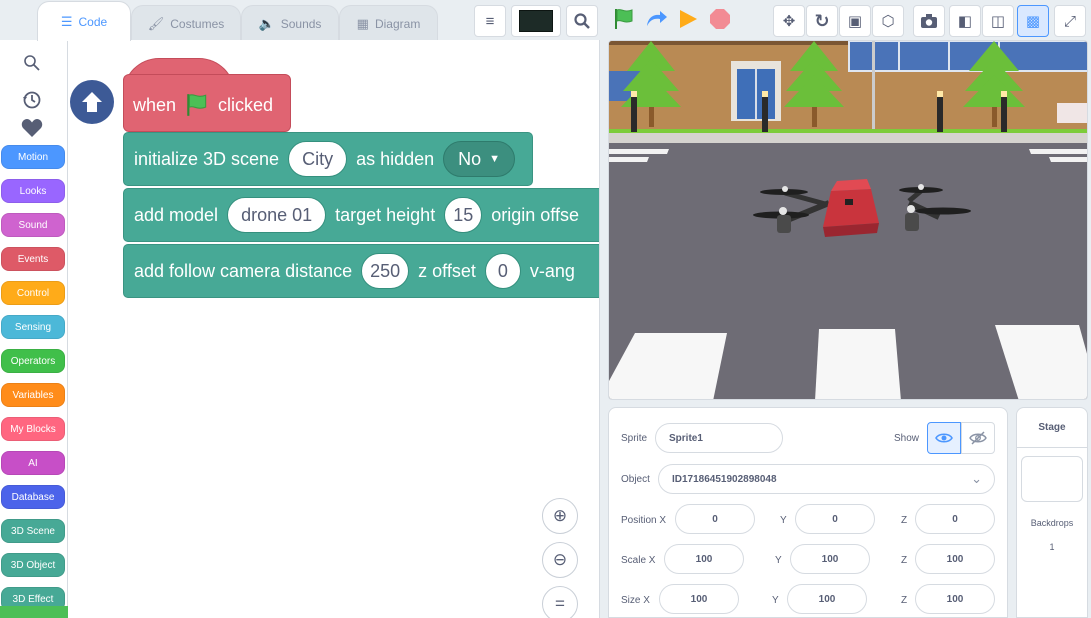 This screenshot has width=1091, height=618. I want to click on layout-small-stage-button: ▩, so click(1033, 21).